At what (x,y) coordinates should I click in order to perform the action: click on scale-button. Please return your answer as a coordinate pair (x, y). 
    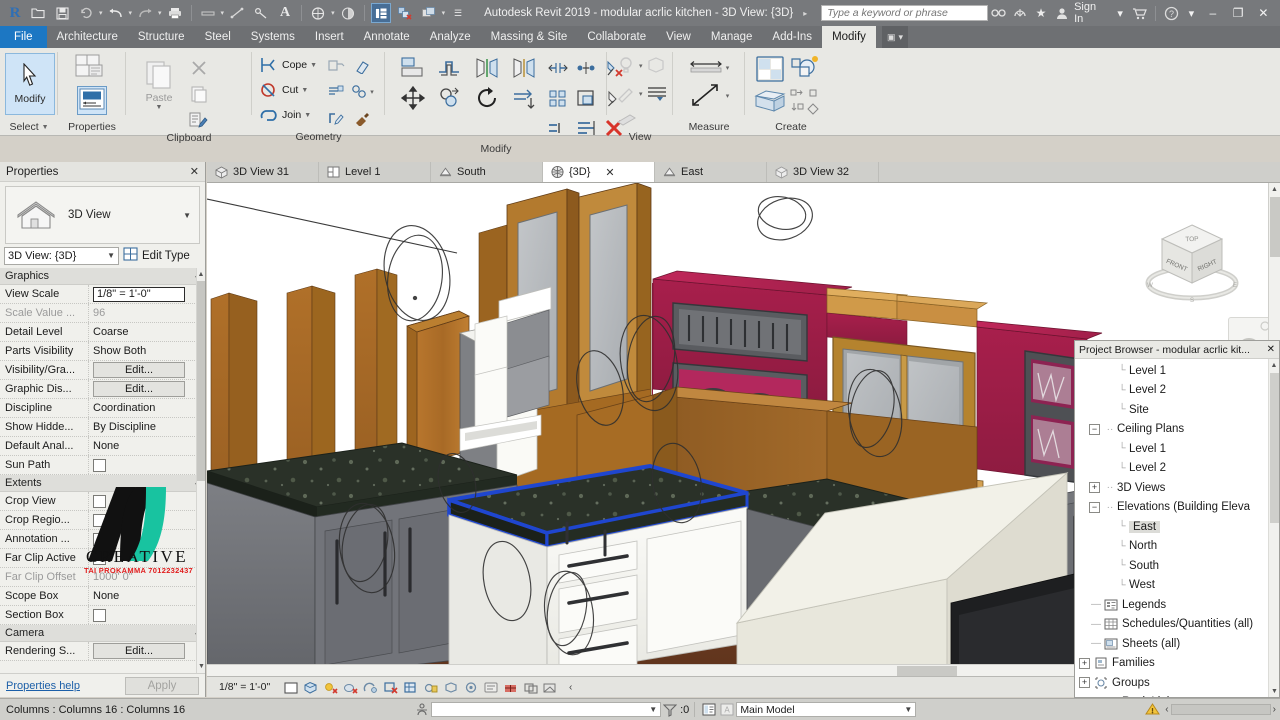
    Looking at the image, I should click on (586, 98).